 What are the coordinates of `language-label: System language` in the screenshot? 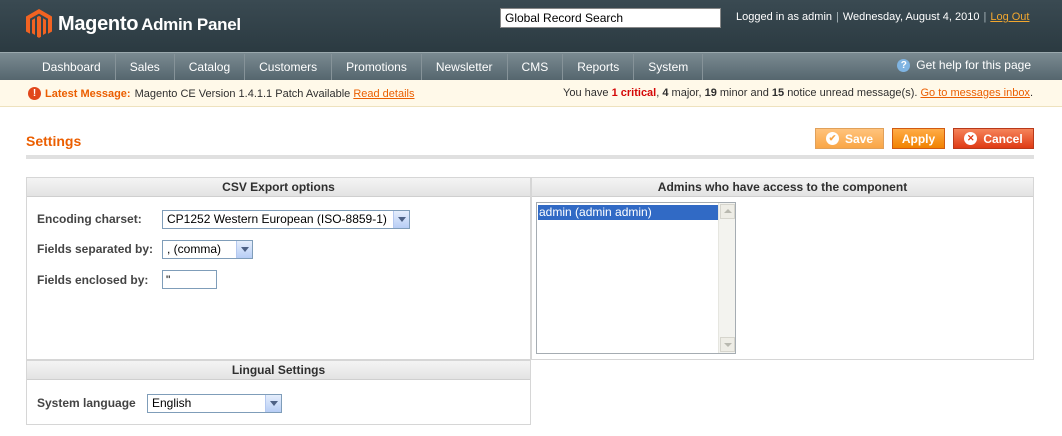 It's located at (86, 403).